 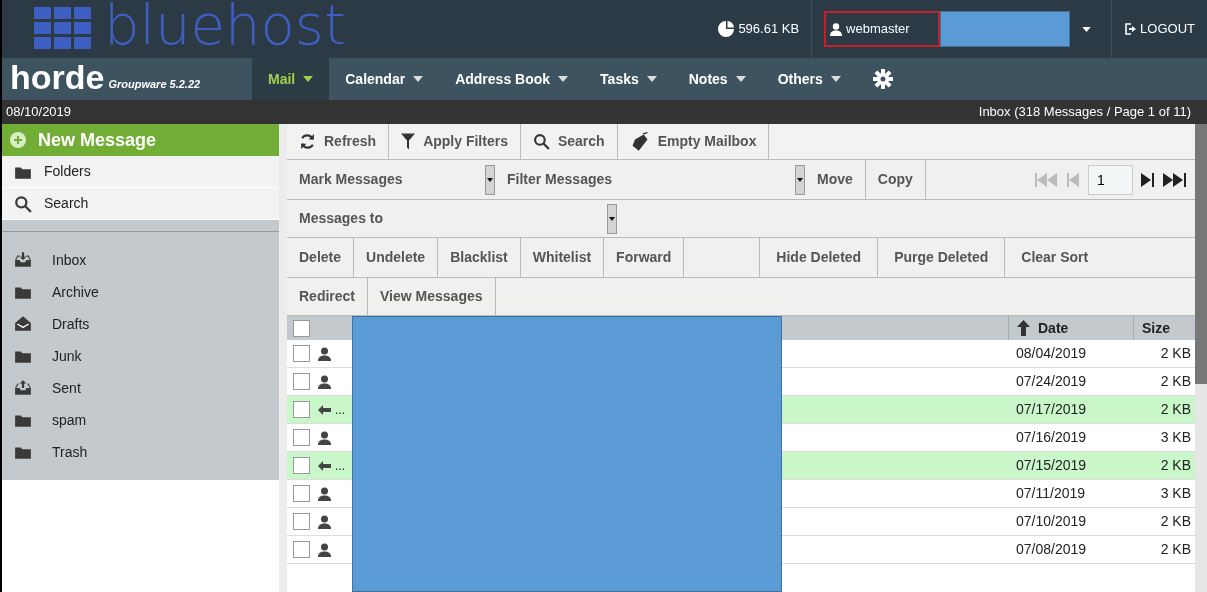 What do you see at coordinates (57, 77) in the screenshot?
I see `horde-logo: horde` at bounding box center [57, 77].